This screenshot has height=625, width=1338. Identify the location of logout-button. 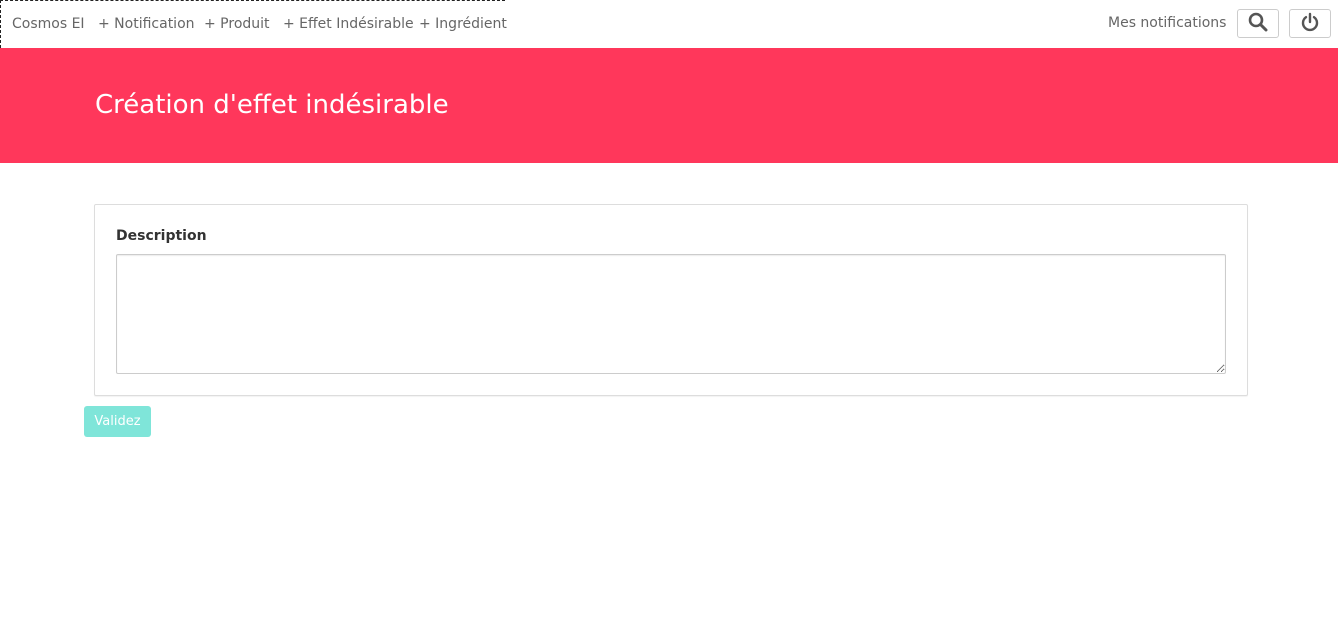
(1310, 23).